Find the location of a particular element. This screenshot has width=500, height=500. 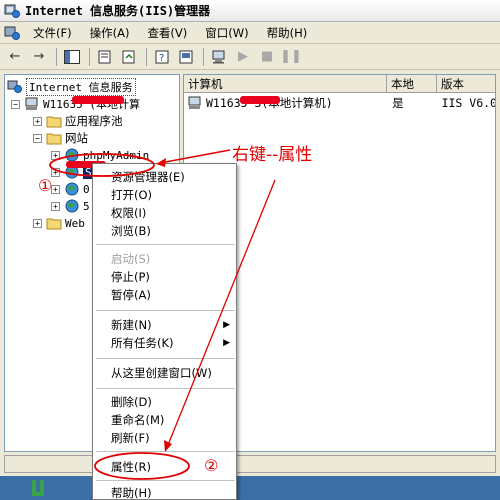

tree-site-3-label: 0 is located at coordinates (86, 189).